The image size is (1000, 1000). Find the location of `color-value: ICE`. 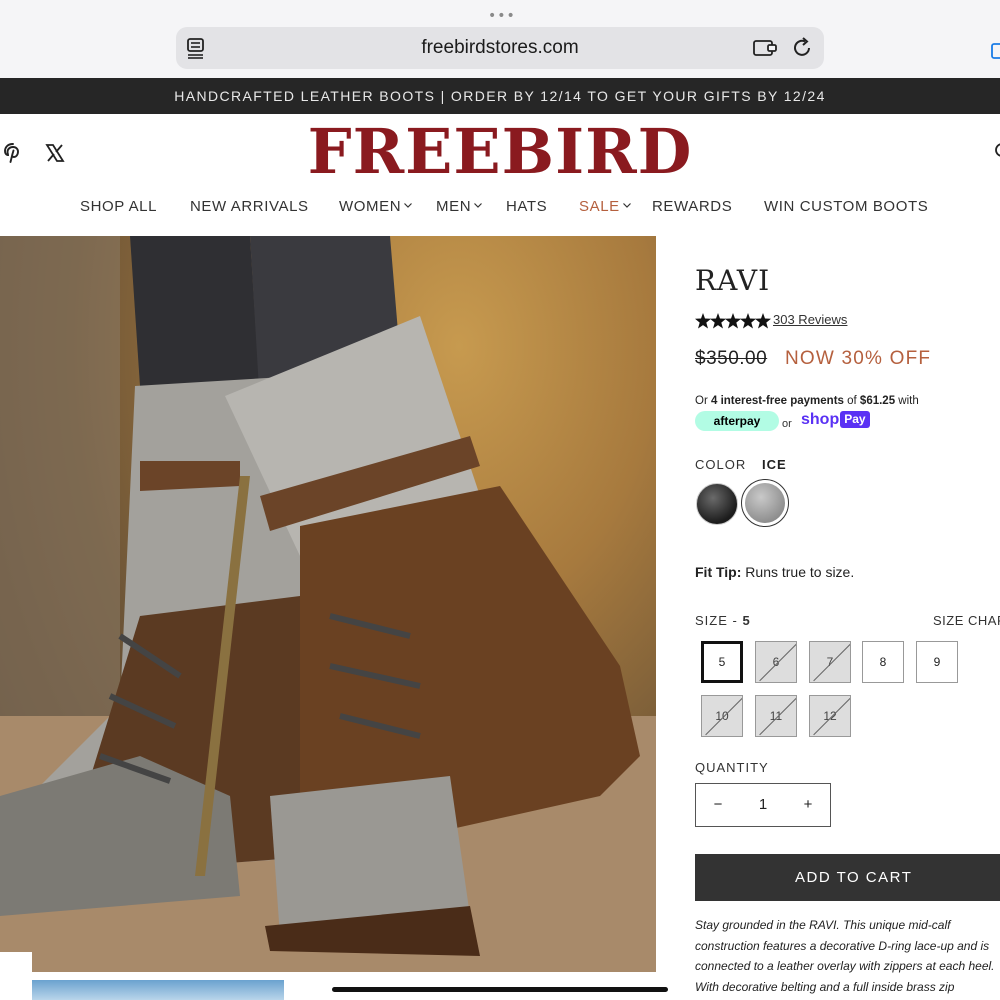

color-value: ICE is located at coordinates (774, 464).